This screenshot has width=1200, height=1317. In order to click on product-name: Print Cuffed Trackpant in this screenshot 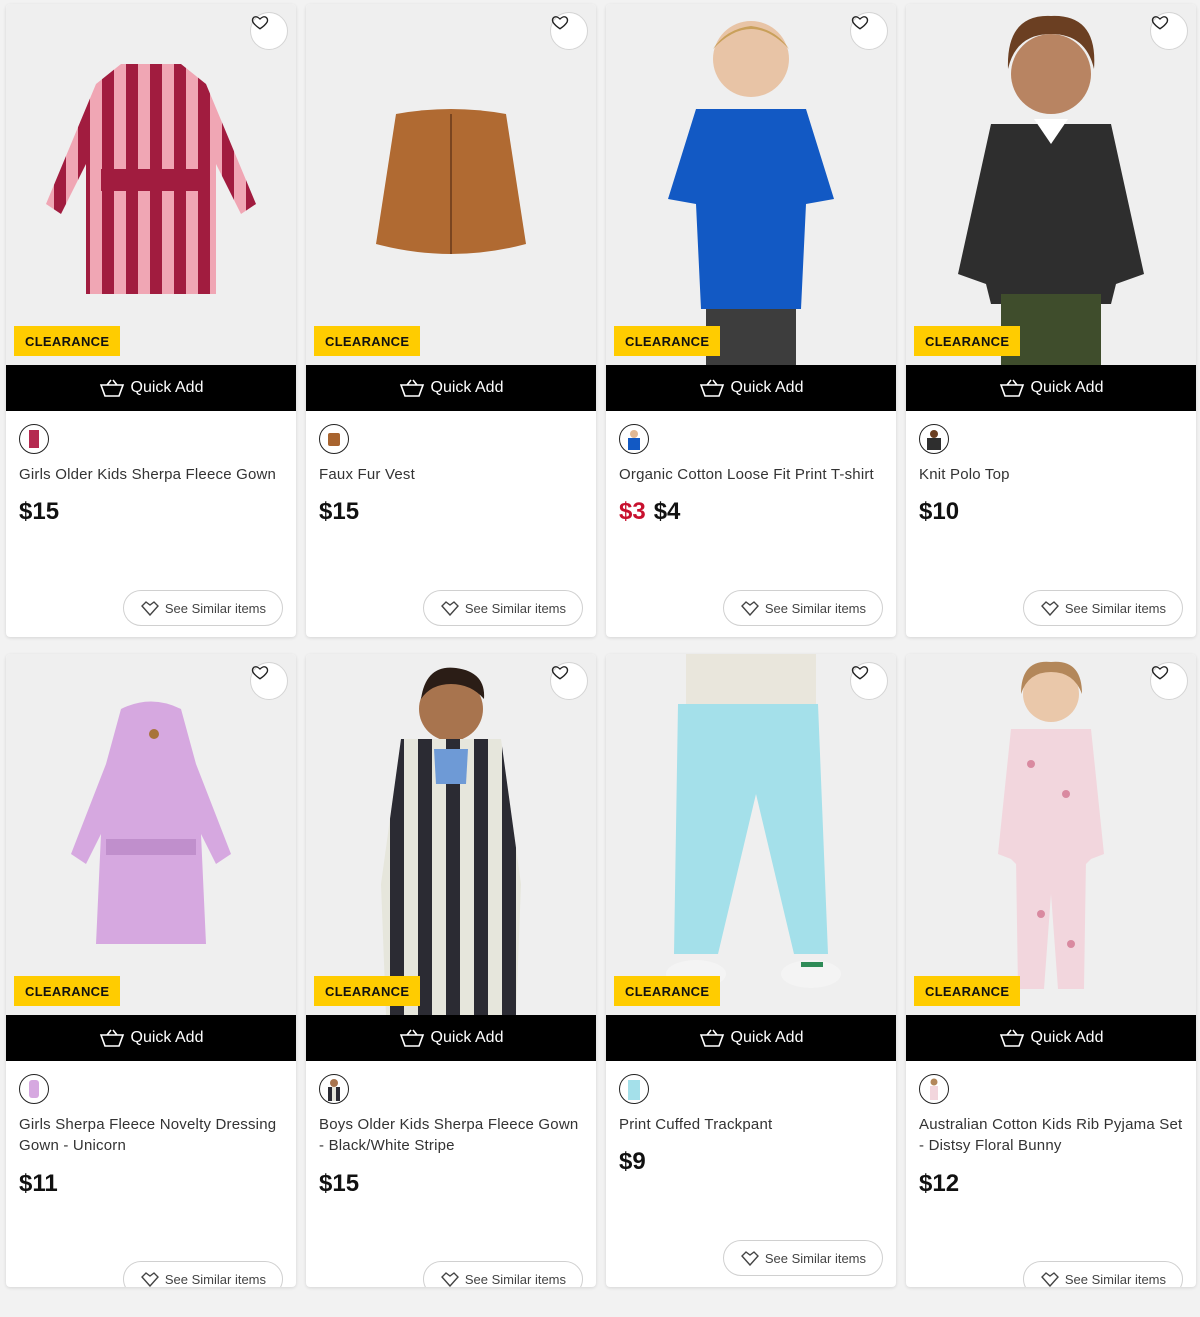, I will do `click(752, 1124)`.